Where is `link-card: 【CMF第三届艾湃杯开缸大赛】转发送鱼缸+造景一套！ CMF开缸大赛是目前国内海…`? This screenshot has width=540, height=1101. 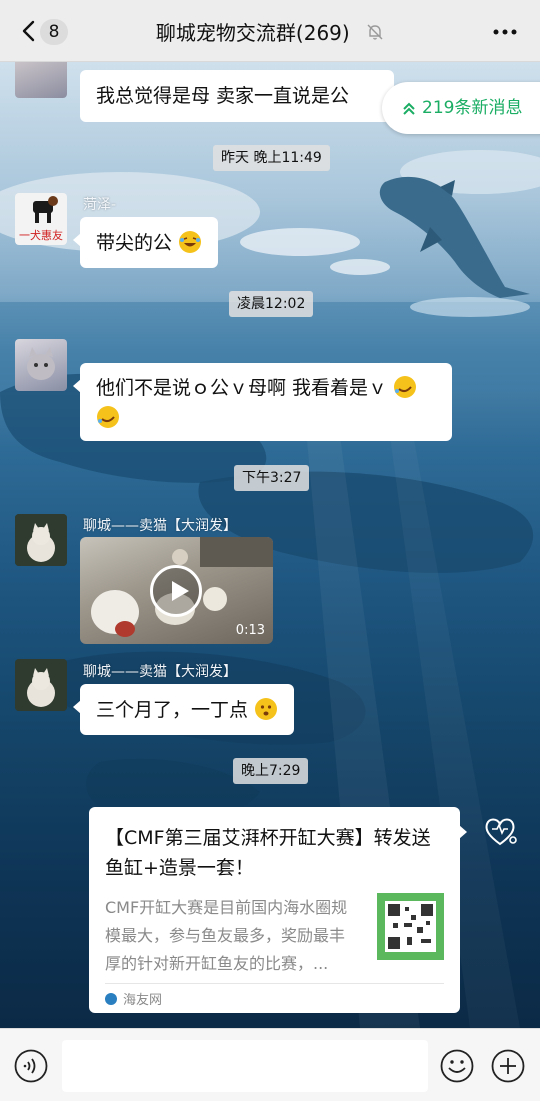
link-card: 【CMF第三届艾湃杯开缸大赛】转发送鱼缸+造景一套！ CMF开缸大赛是目前国内海… is located at coordinates (278, 910).